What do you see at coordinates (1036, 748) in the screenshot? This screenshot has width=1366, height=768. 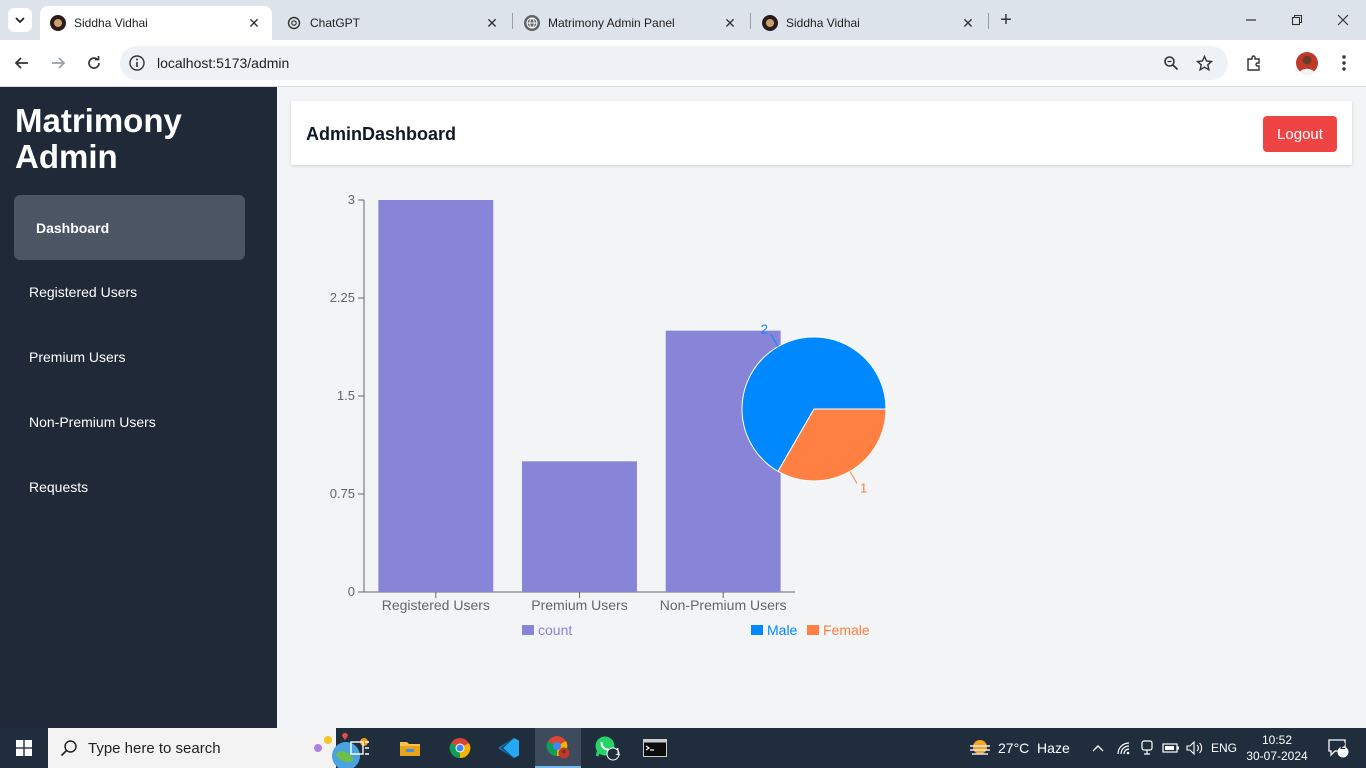 I see `weather-text: 27°C Haze` at bounding box center [1036, 748].